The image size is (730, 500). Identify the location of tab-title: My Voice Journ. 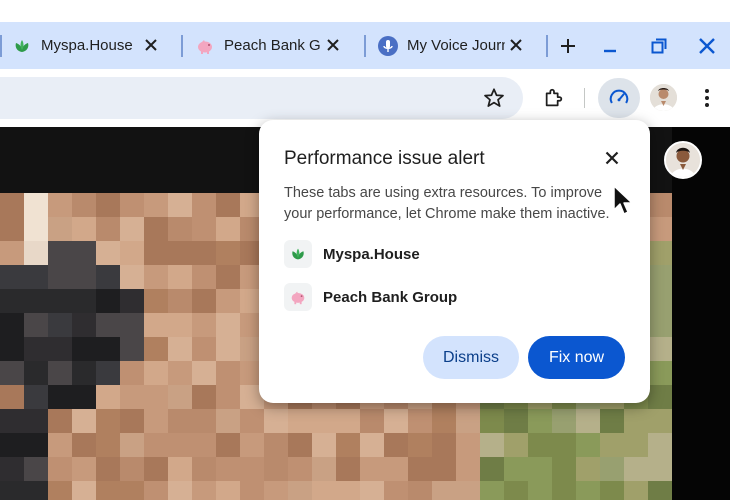
(456, 45).